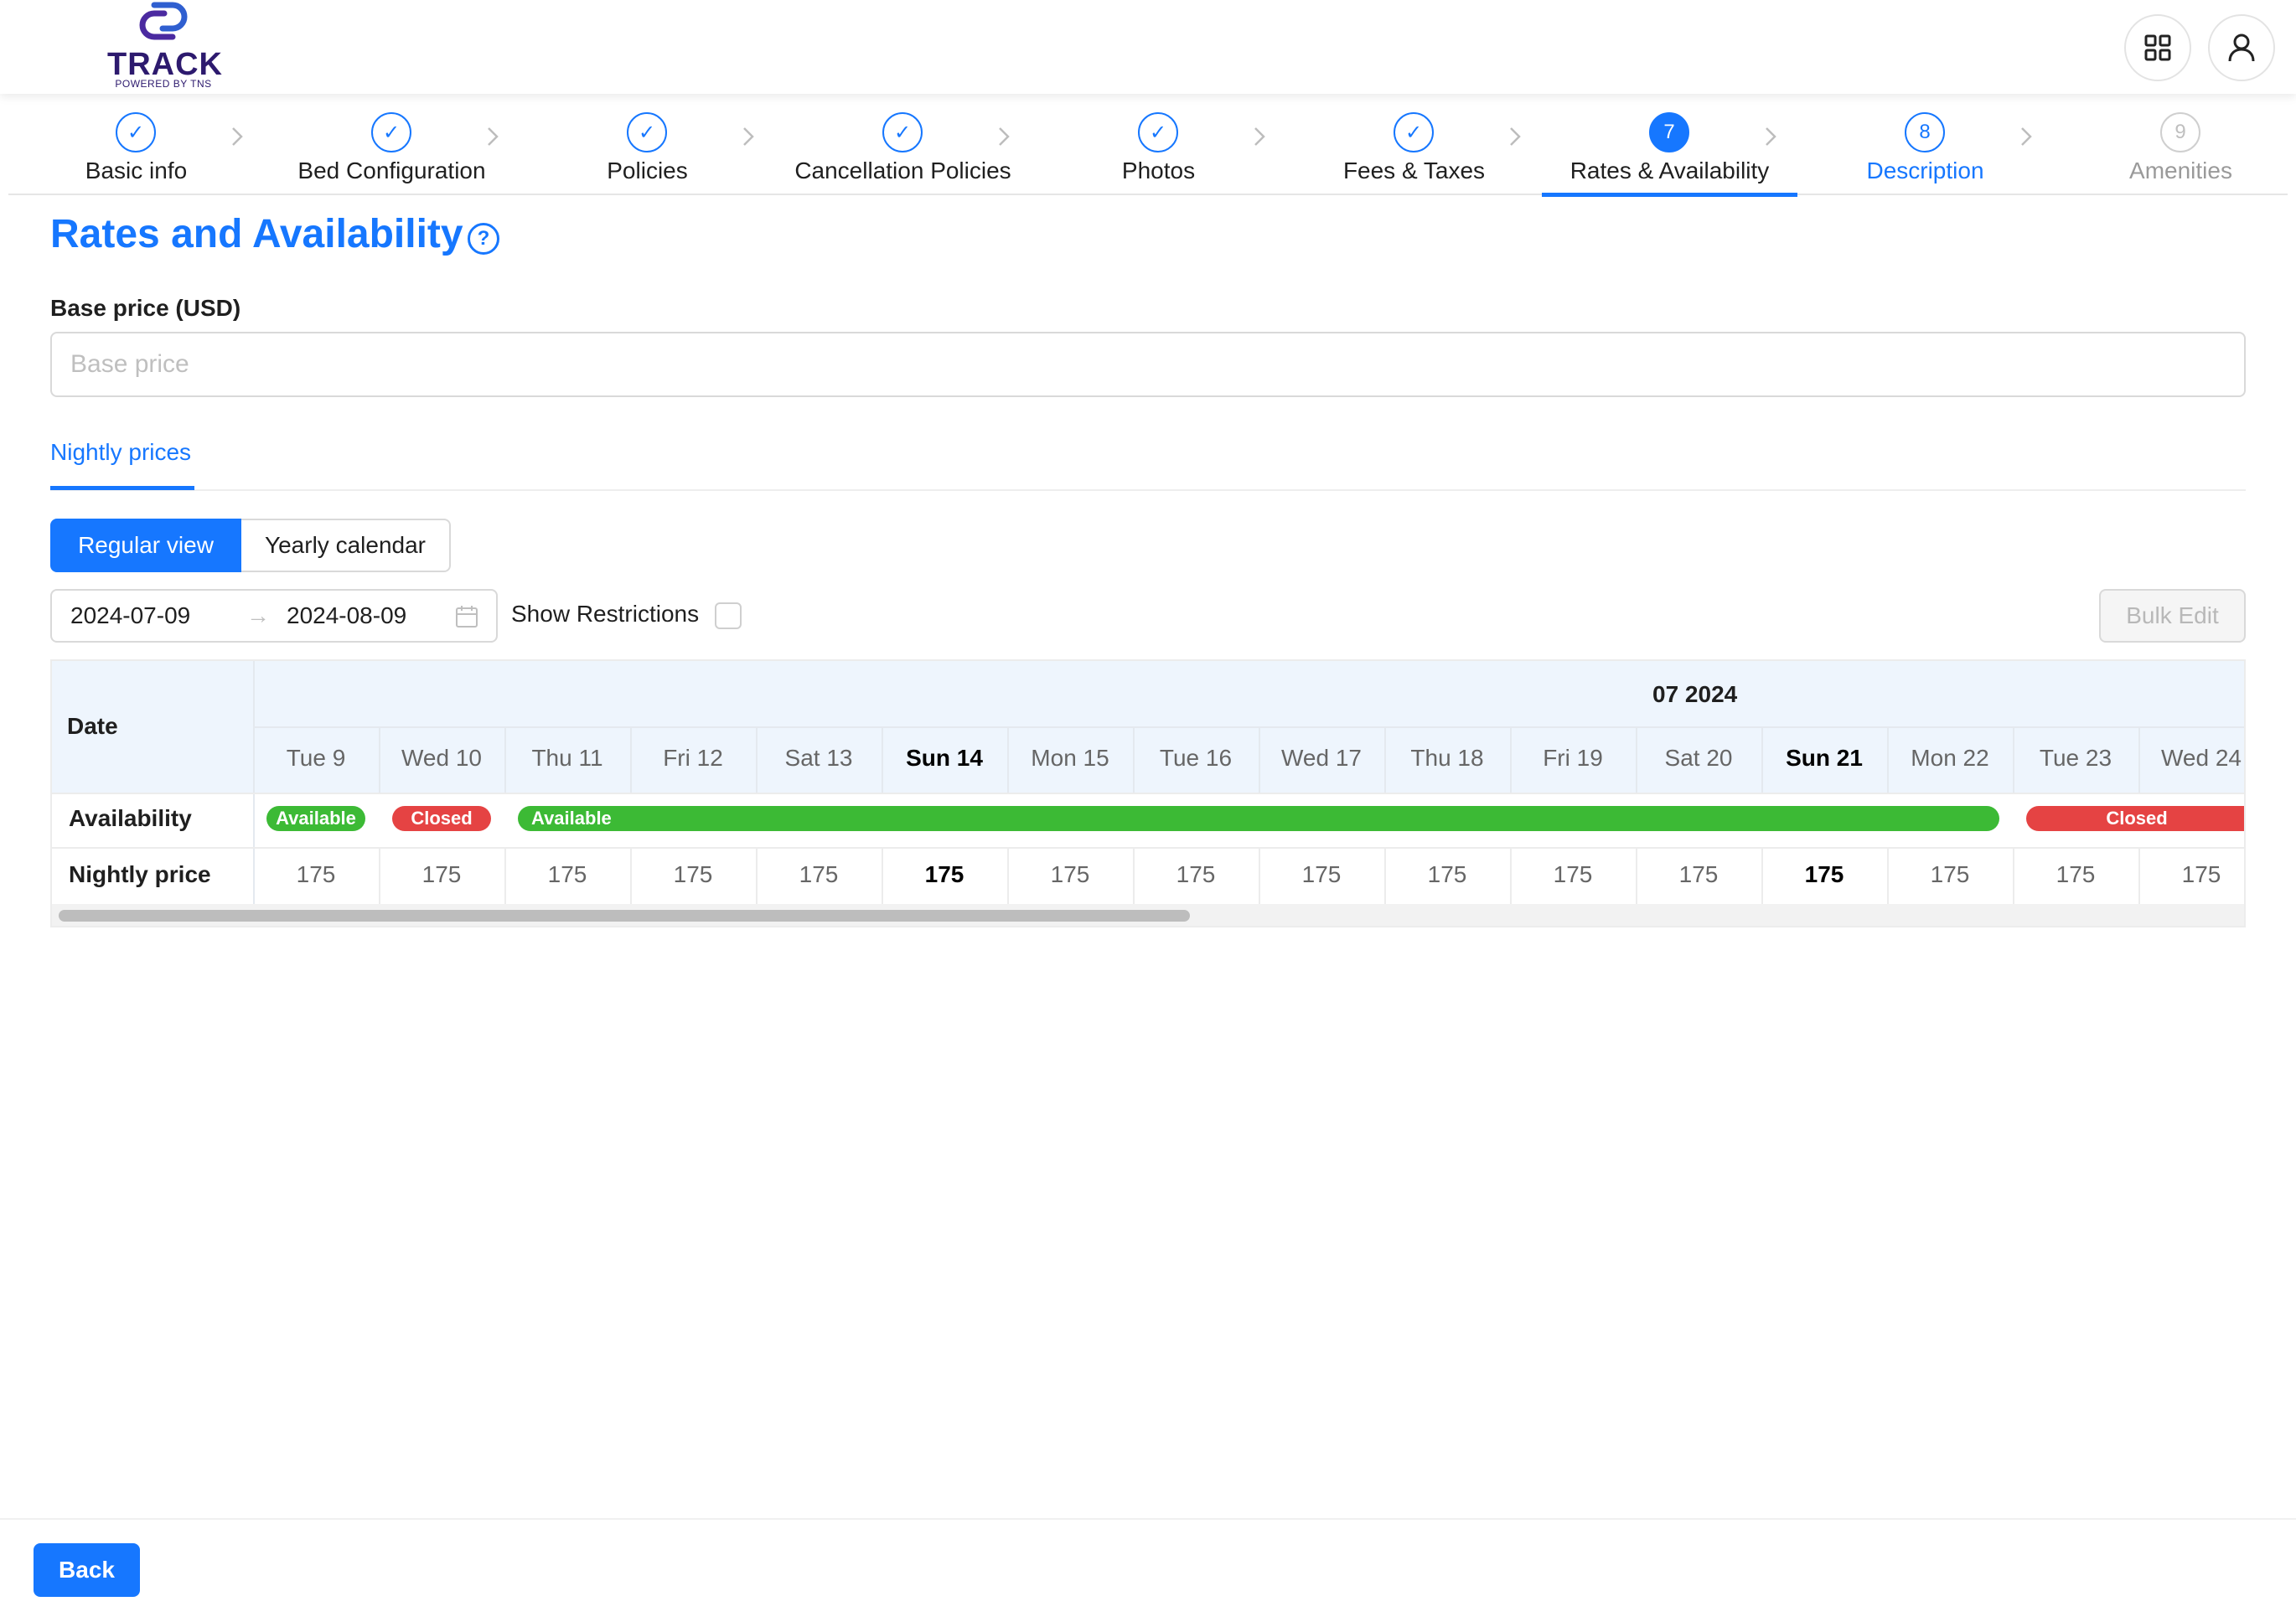 This screenshot has height=1622, width=2296. Describe the element at coordinates (1148, 1519) in the screenshot. I see `footer-divider` at that location.